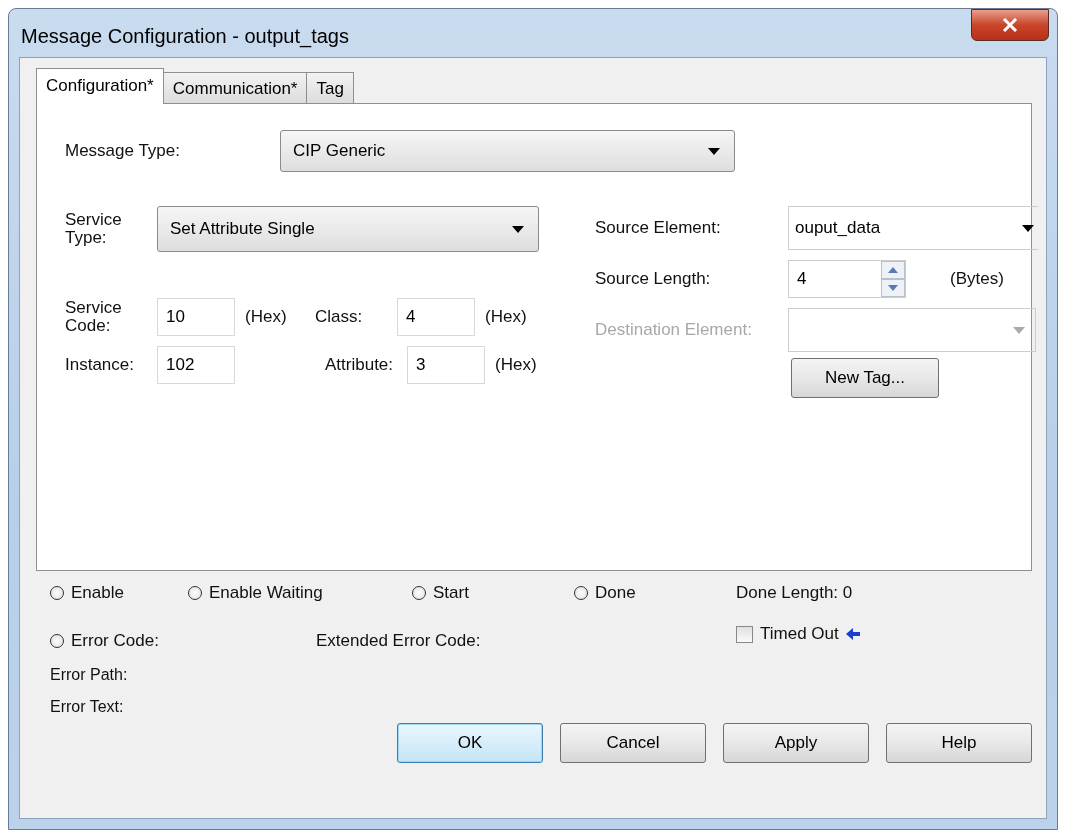 The image size is (1065, 834). I want to click on status-label: Enable, so click(97, 593).